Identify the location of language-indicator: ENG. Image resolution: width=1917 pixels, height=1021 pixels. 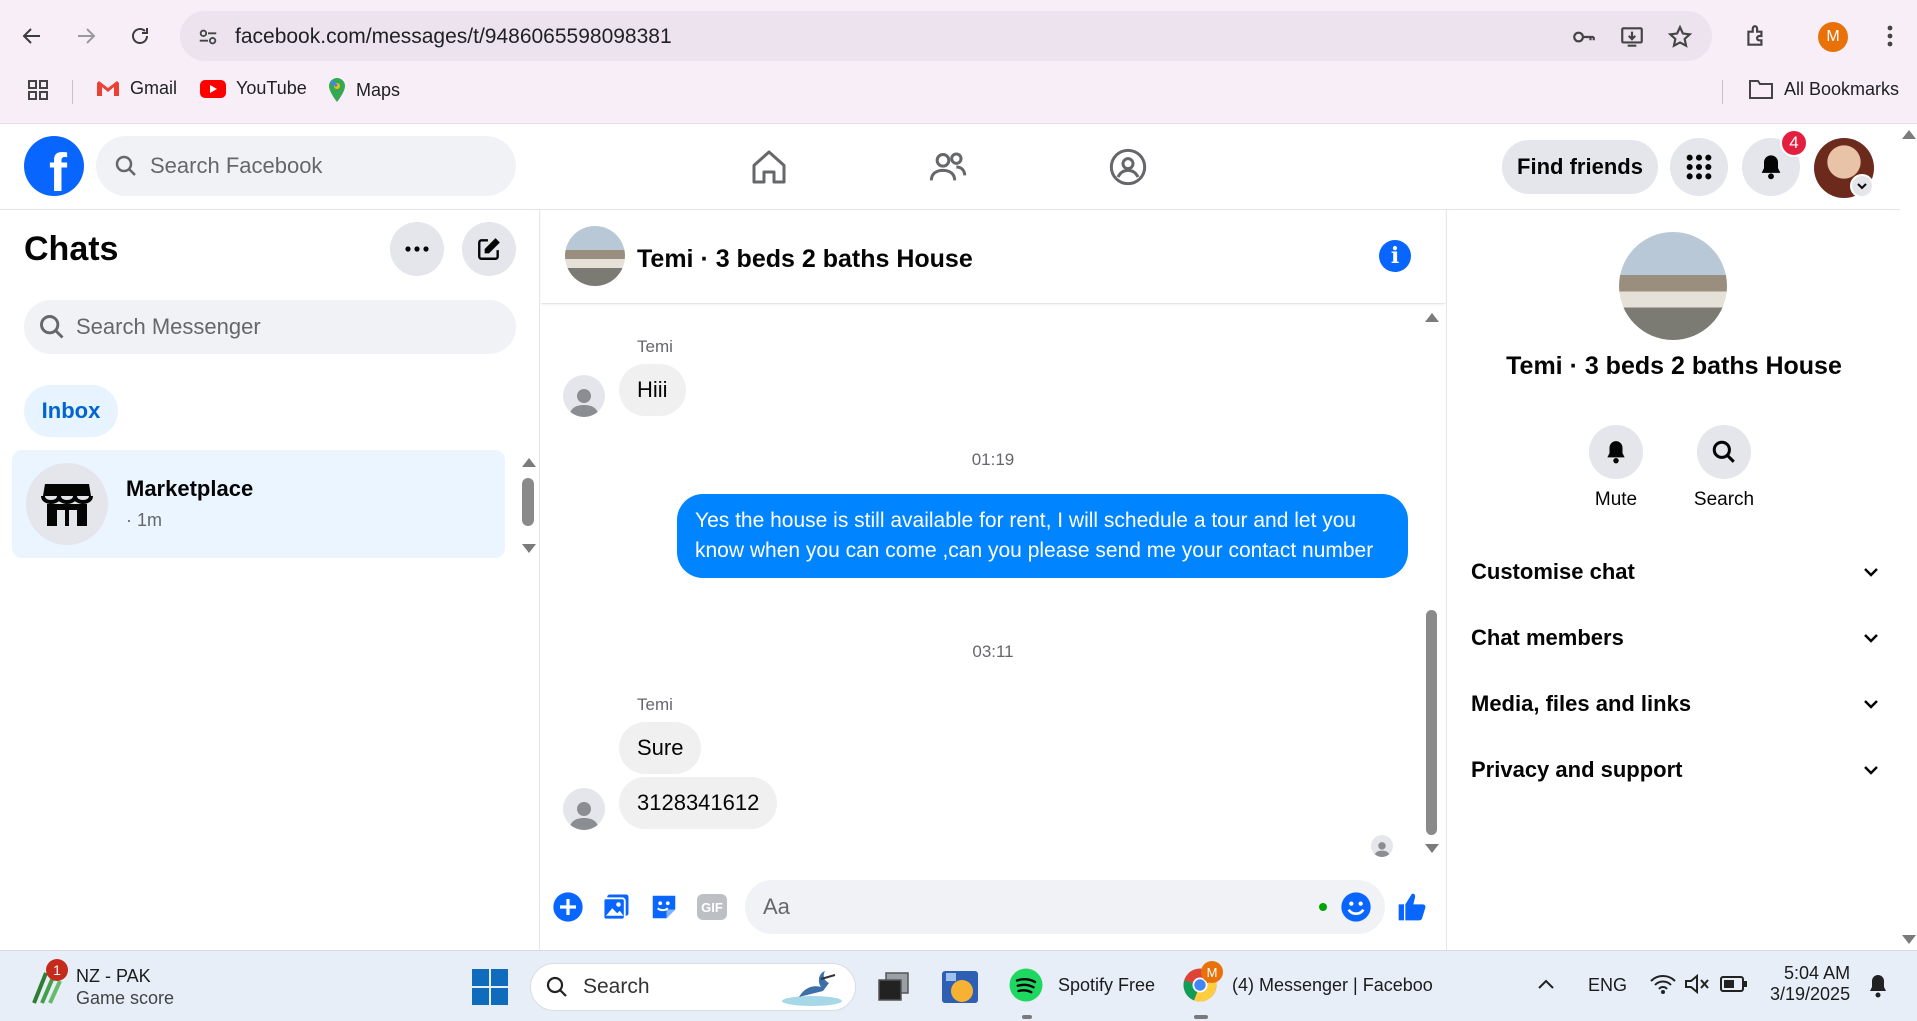
(1607, 985).